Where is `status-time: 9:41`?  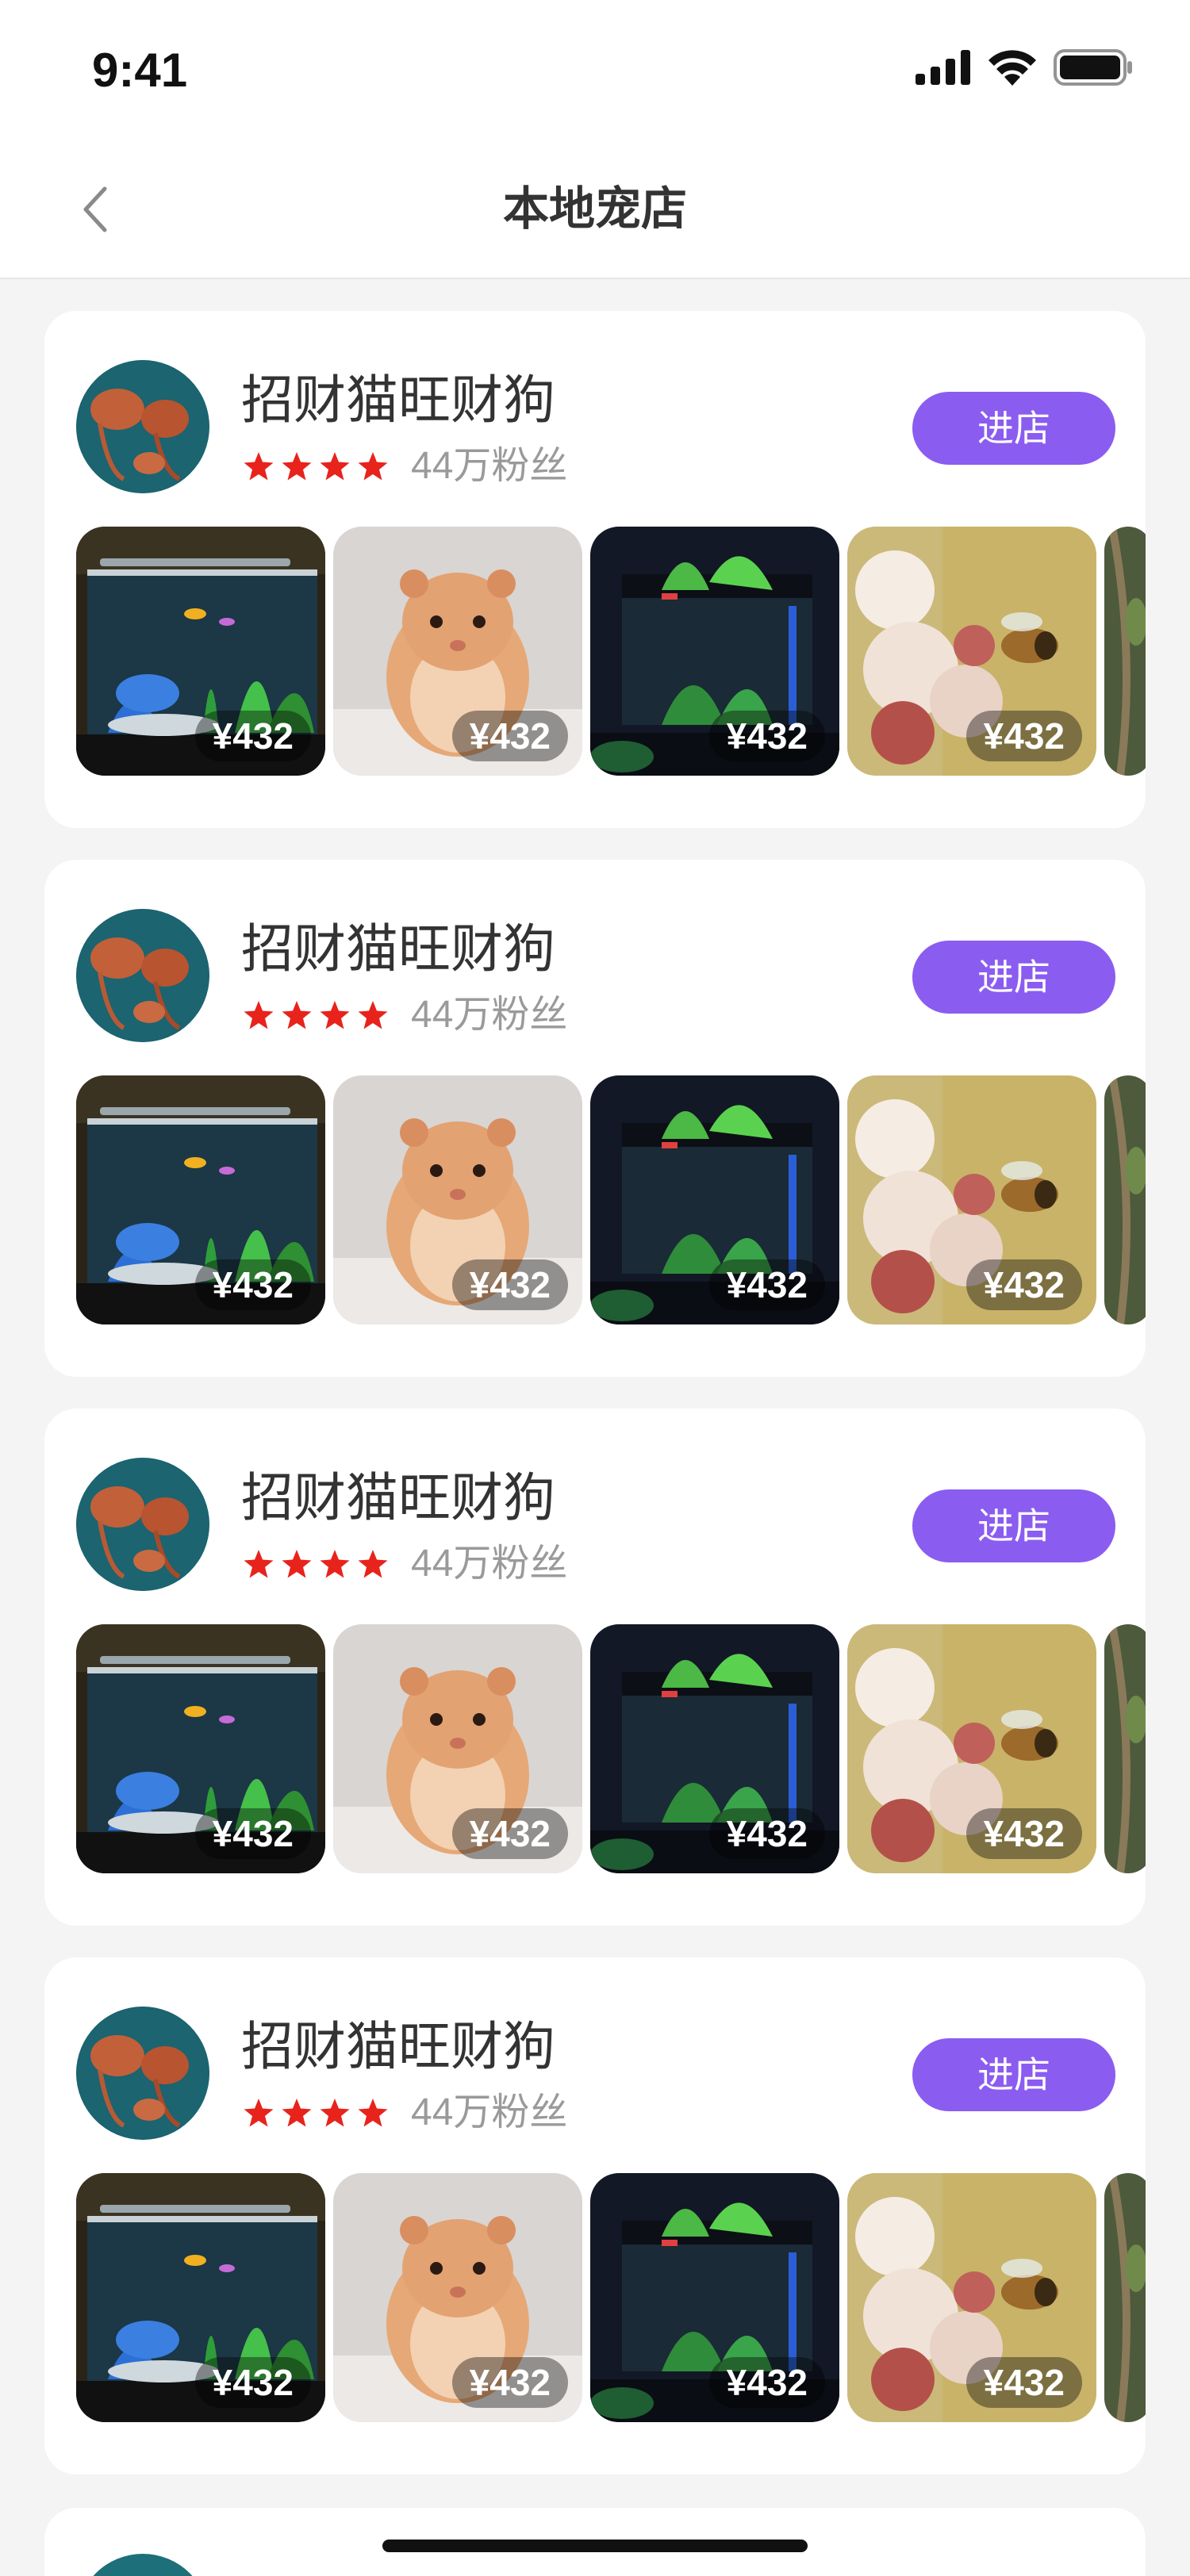 status-time: 9:41 is located at coordinates (140, 71).